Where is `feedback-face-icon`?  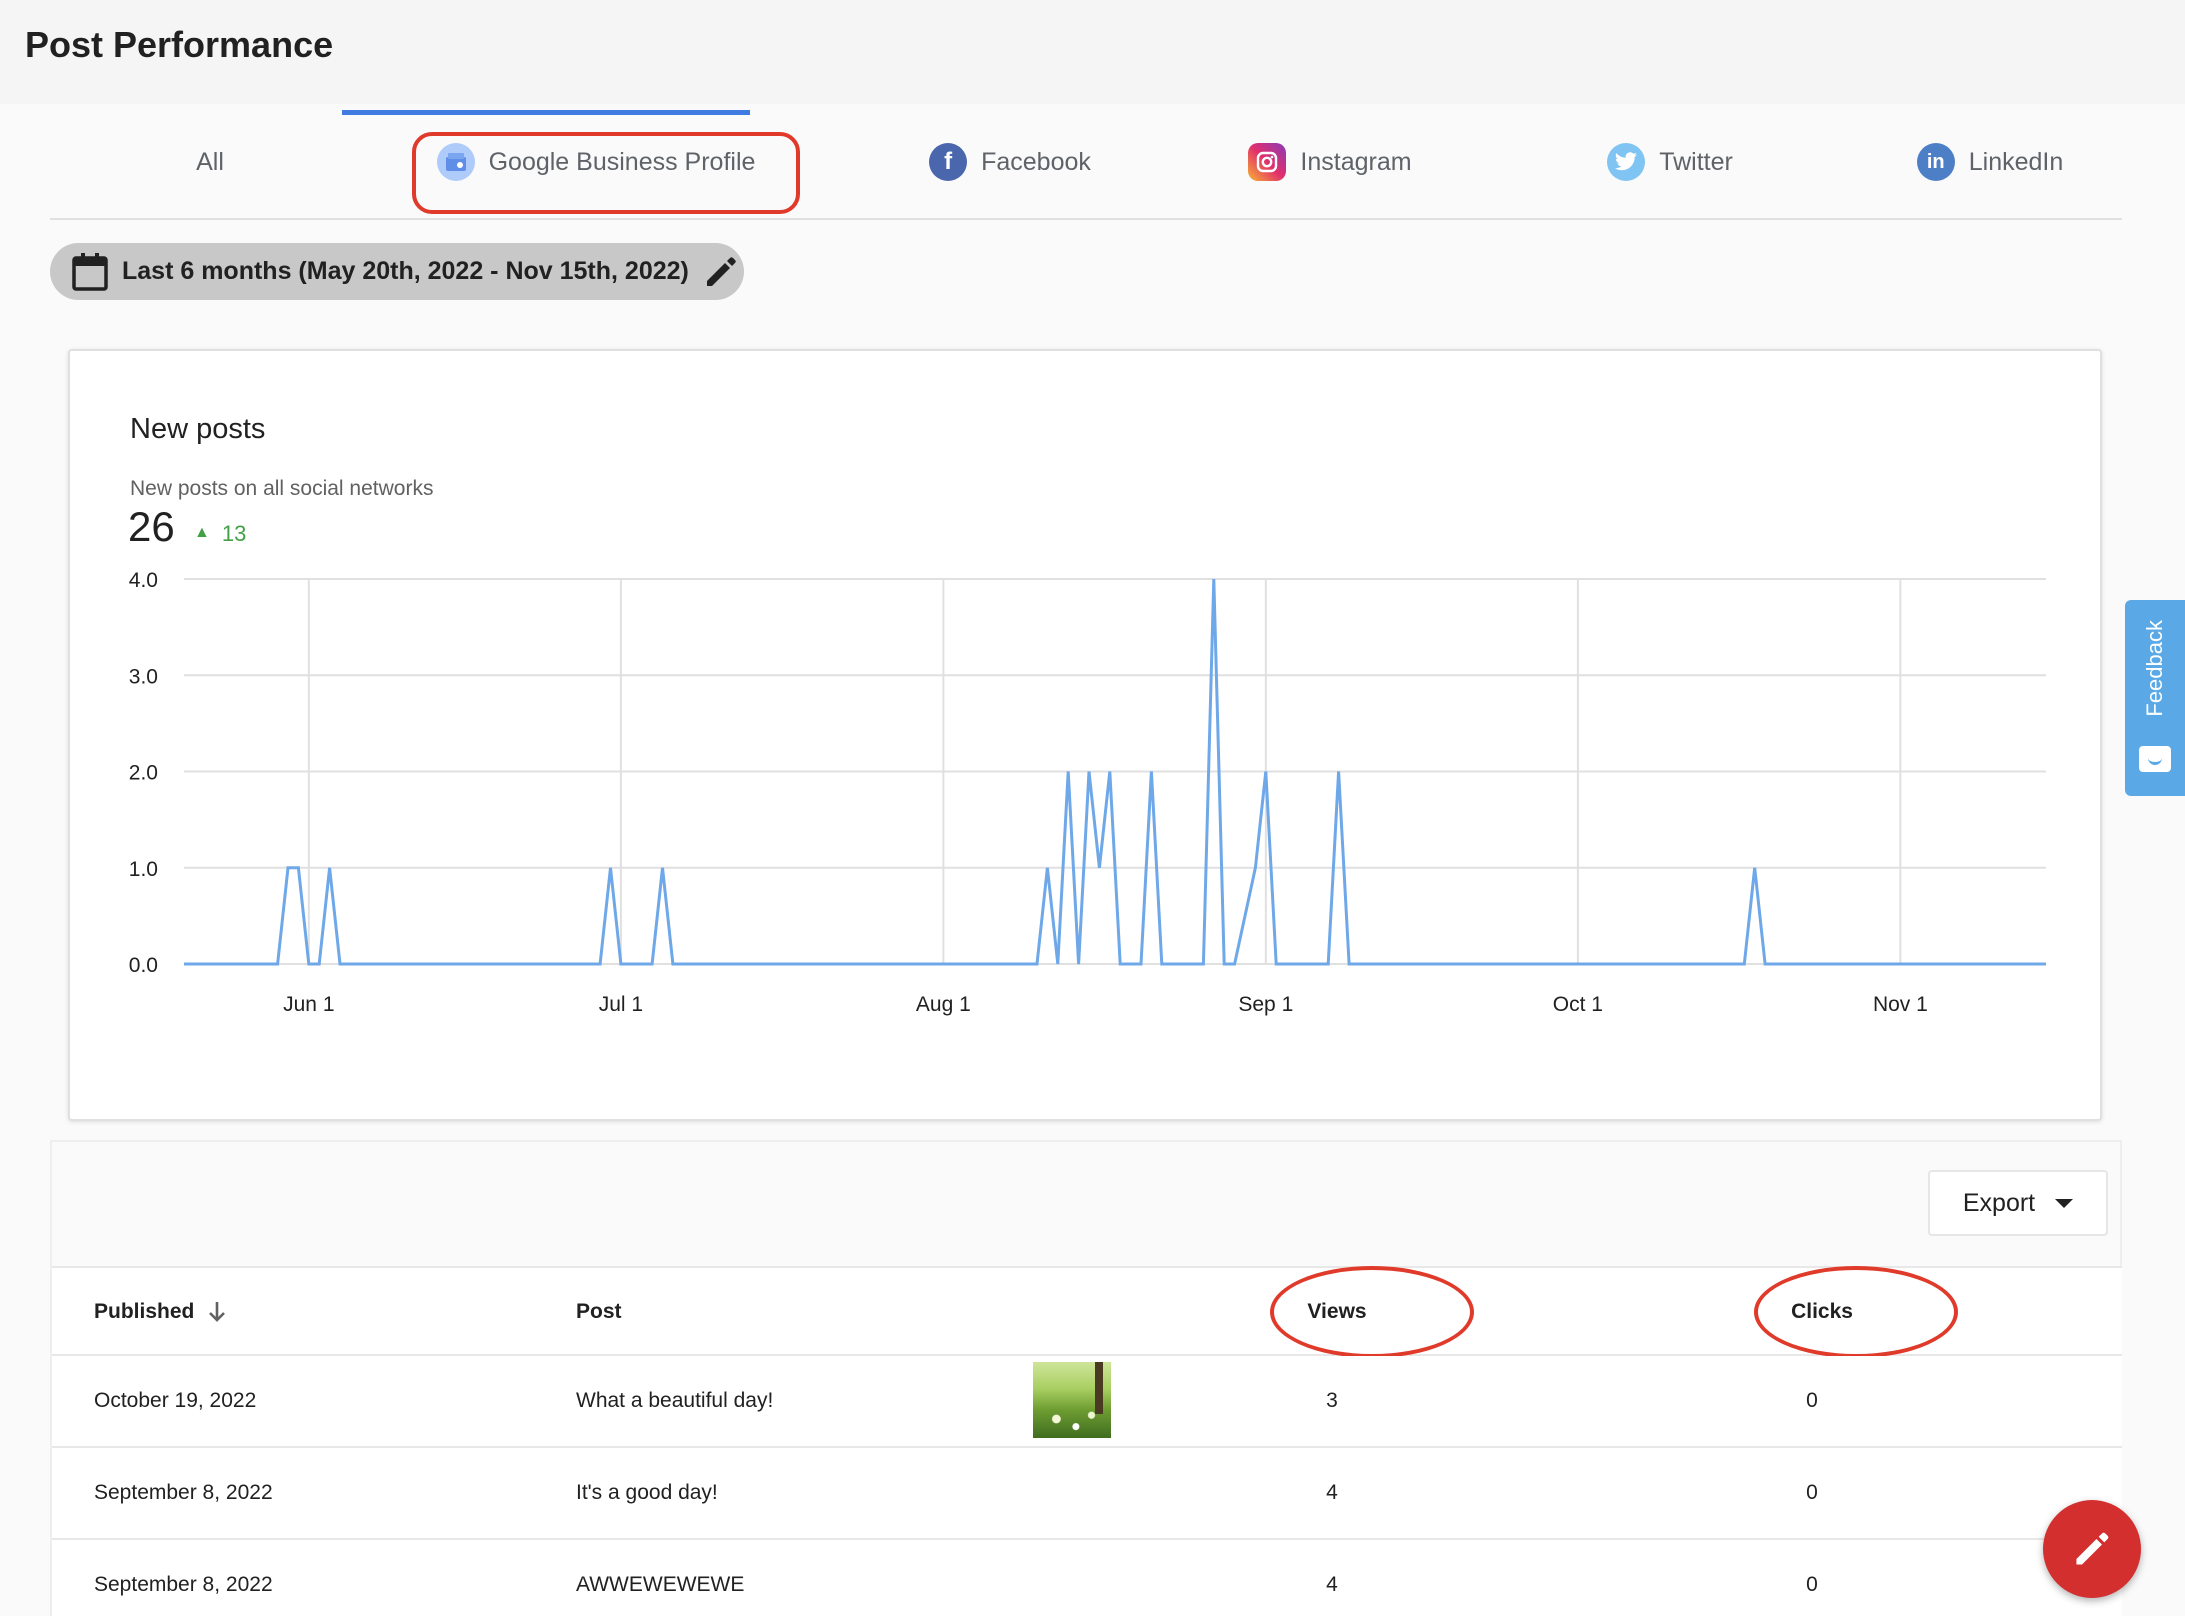 feedback-face-icon is located at coordinates (2155, 759).